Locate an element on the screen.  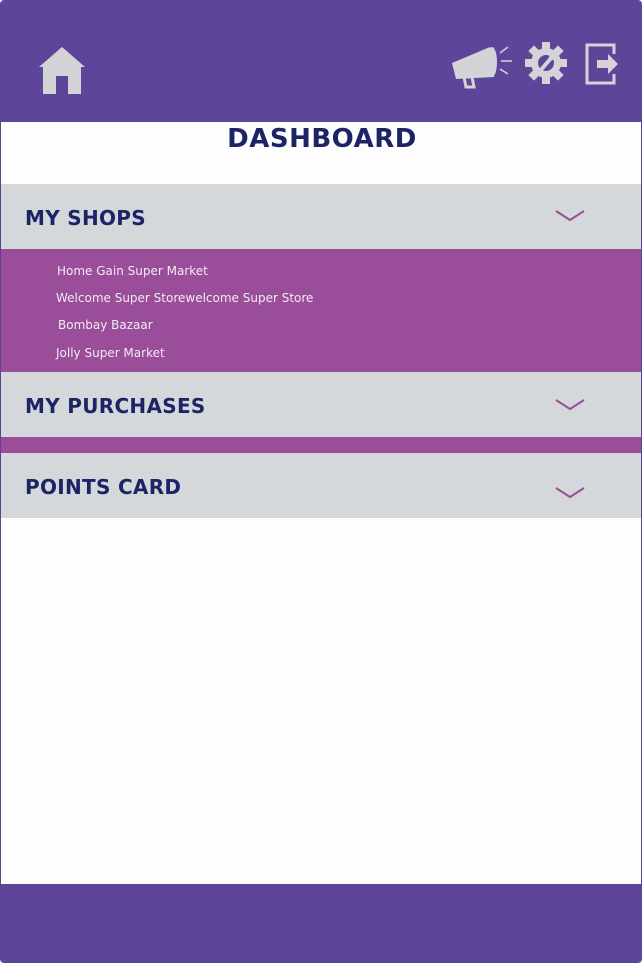
shop-item: Bombay Bazaar is located at coordinates (105, 325).